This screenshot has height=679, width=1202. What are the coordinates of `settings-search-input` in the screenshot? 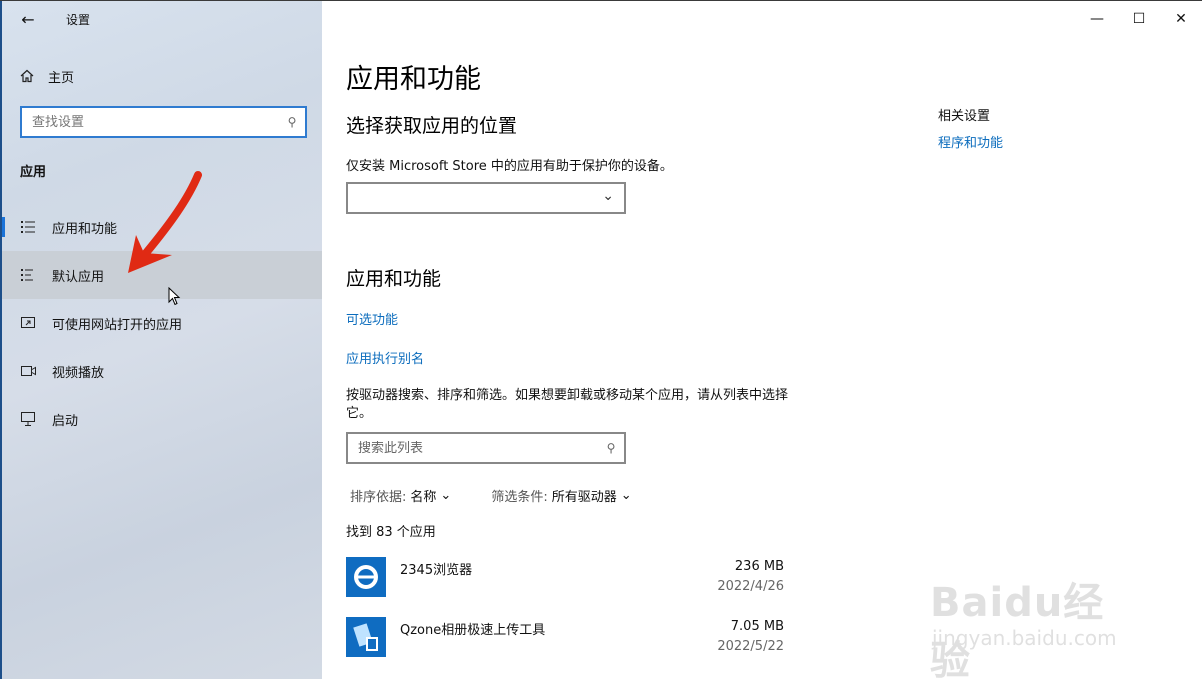 It's located at (150, 122).